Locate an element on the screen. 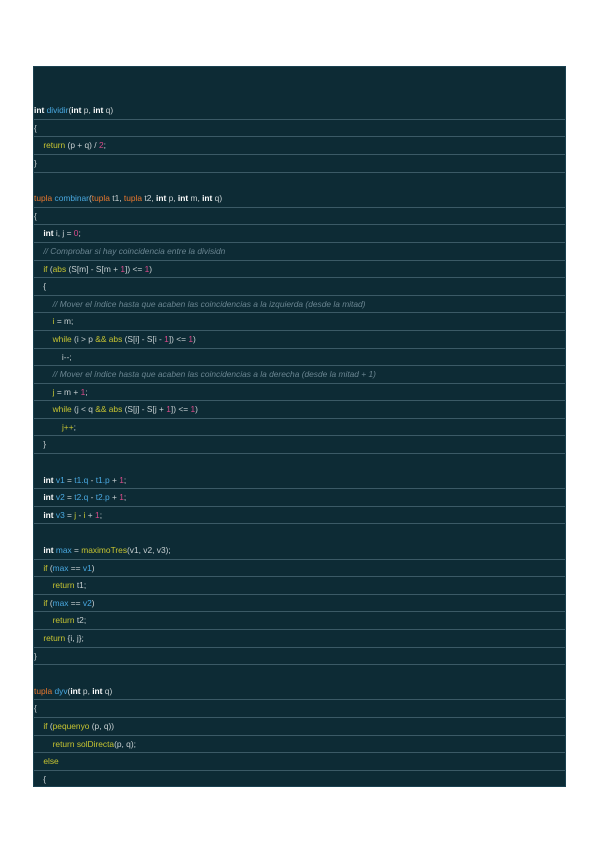  code-token: (p + q) / is located at coordinates (82, 145).